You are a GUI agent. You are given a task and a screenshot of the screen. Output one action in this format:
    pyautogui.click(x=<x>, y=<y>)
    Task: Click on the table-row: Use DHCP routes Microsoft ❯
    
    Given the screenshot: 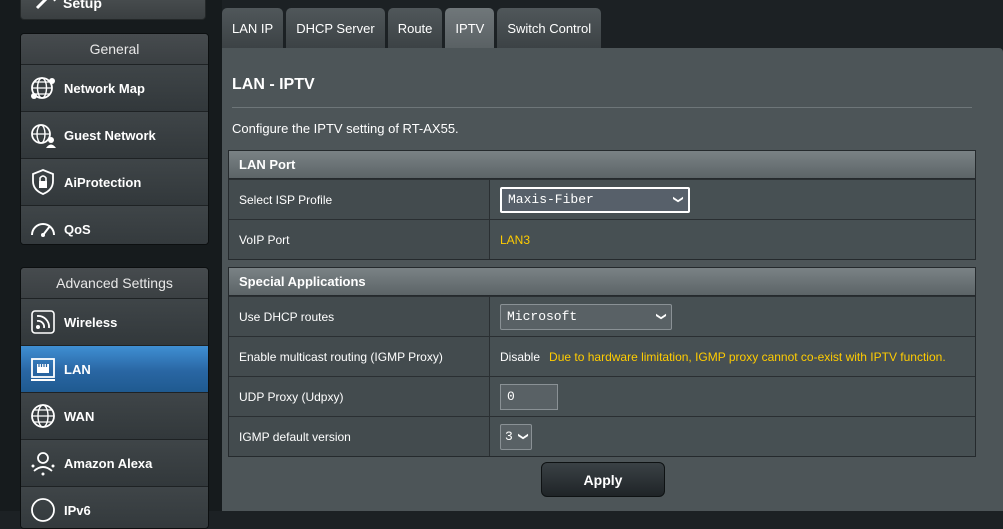 What is the action you would take?
    pyautogui.click(x=602, y=316)
    